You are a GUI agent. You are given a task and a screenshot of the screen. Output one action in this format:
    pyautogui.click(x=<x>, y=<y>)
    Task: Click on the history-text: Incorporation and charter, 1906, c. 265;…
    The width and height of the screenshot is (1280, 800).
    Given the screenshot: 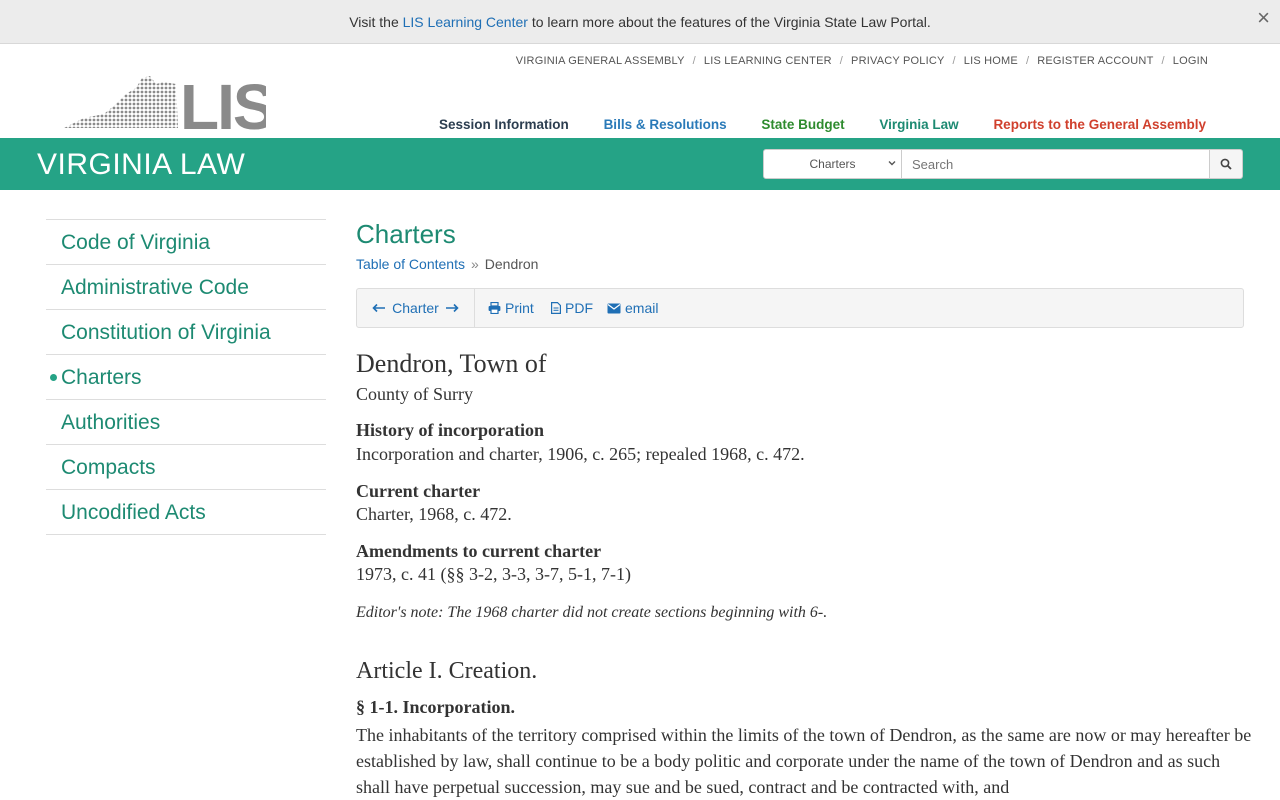 What is the action you would take?
    pyautogui.click(x=580, y=454)
    